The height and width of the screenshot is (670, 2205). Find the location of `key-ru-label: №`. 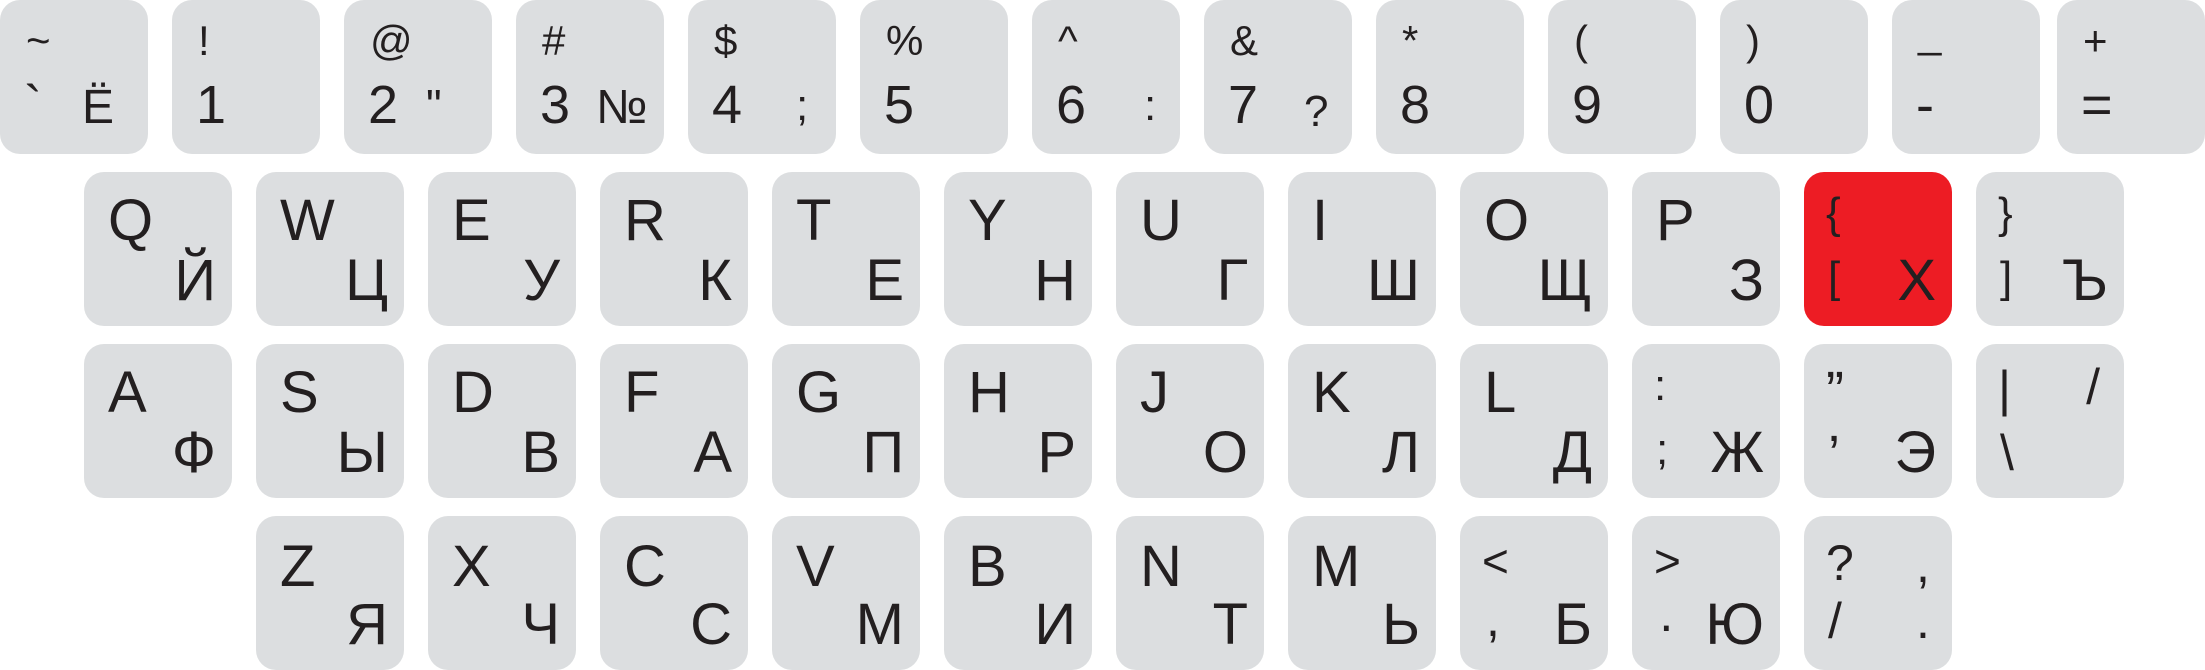

key-ru-label: № is located at coordinates (622, 107).